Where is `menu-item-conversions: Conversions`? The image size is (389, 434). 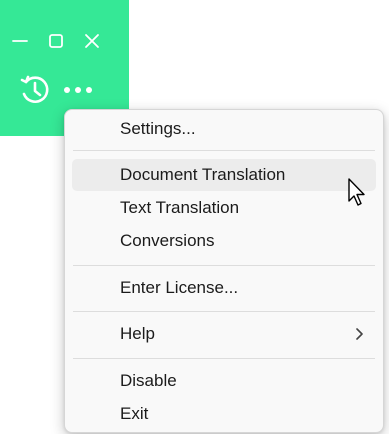 menu-item-conversions: Conversions is located at coordinates (224, 241).